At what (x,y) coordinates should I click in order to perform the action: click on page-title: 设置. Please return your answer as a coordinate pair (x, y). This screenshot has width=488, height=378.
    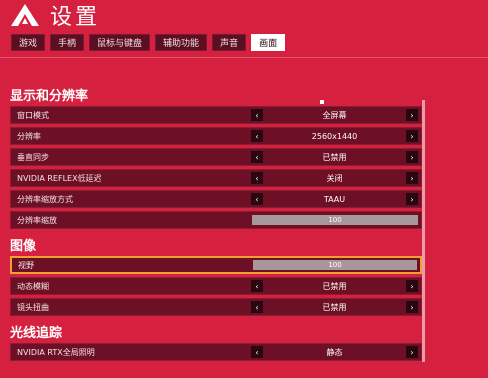
    Looking at the image, I should click on (75, 17).